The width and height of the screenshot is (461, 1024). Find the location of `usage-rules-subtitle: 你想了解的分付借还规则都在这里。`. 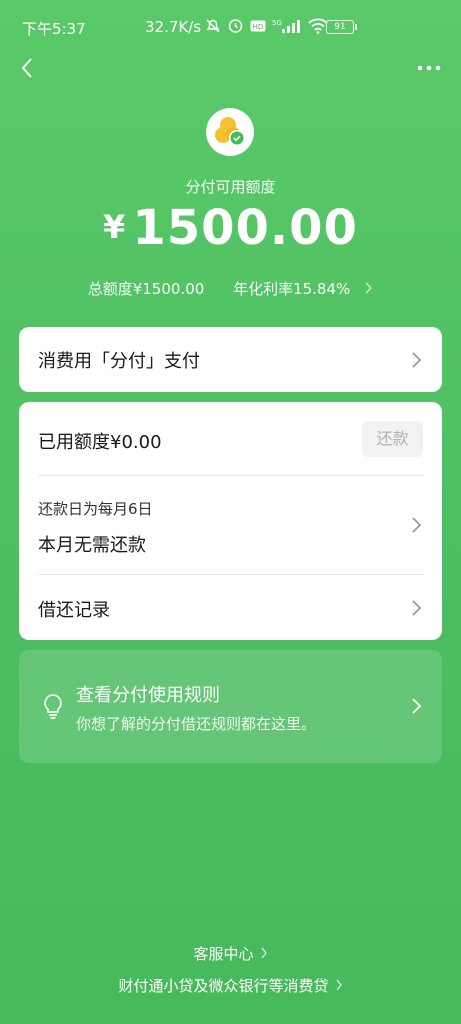

usage-rules-subtitle: 你想了解的分付借还规则都在这里。 is located at coordinates (196, 724).